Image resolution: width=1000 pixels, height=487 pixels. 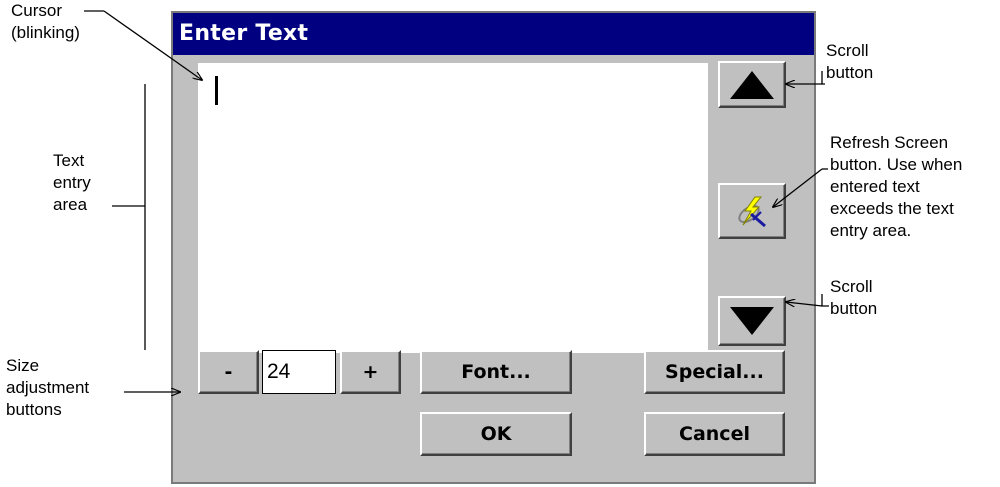 I want to click on size-increase-button: +, so click(x=370, y=372).